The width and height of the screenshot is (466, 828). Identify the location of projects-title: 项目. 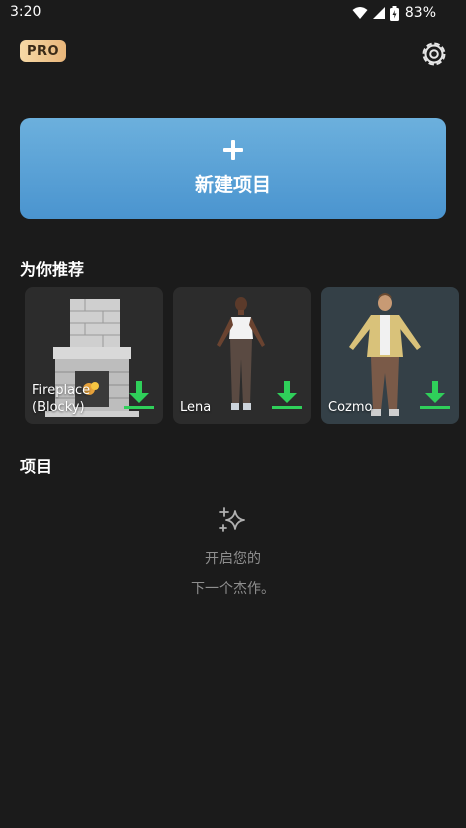
(36, 466).